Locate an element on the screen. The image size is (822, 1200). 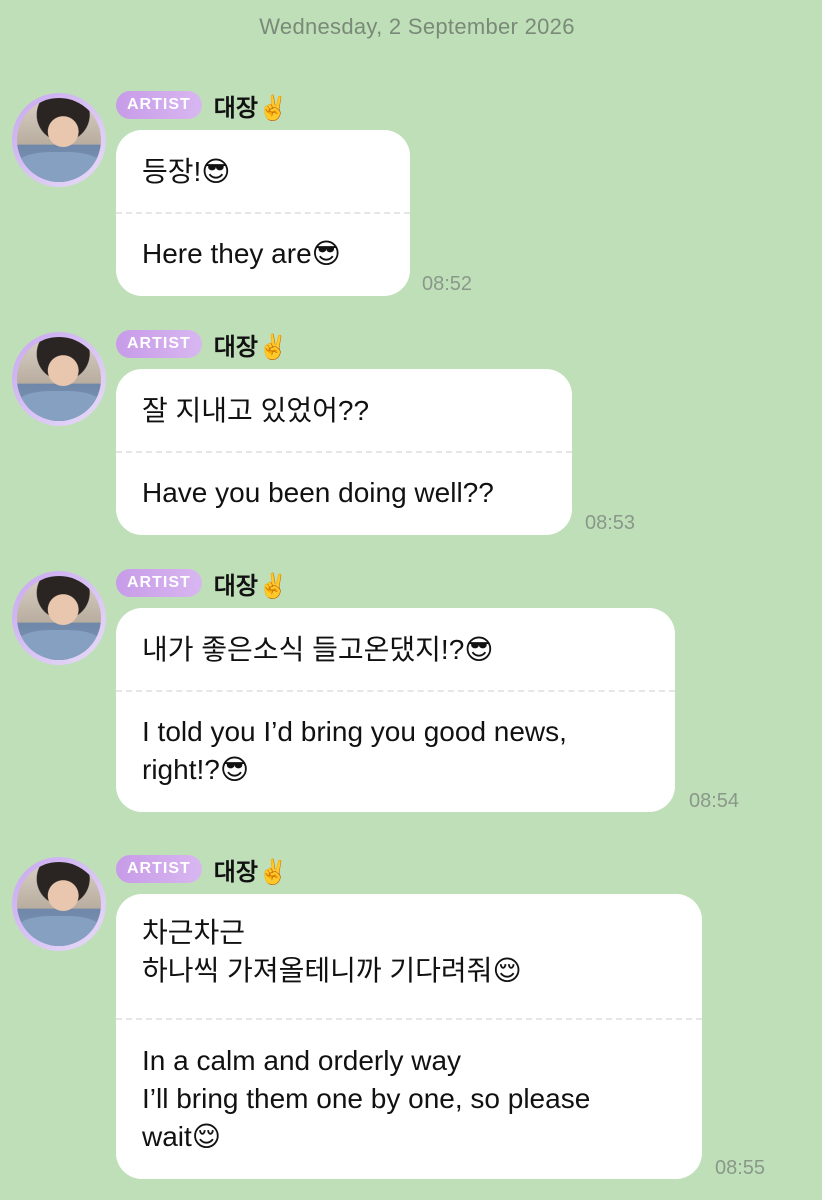
date-header: Wednesday, 2 September 2026 is located at coordinates (417, 26).